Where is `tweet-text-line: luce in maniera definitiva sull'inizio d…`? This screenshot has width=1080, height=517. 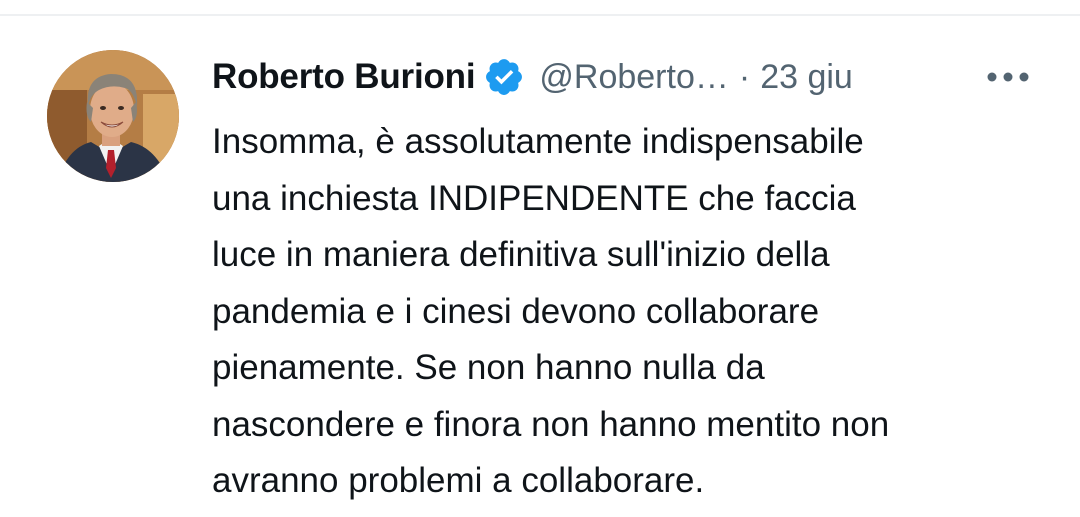
tweet-text-line: luce in maniera definitiva sull'inizio d… is located at coordinates (521, 254).